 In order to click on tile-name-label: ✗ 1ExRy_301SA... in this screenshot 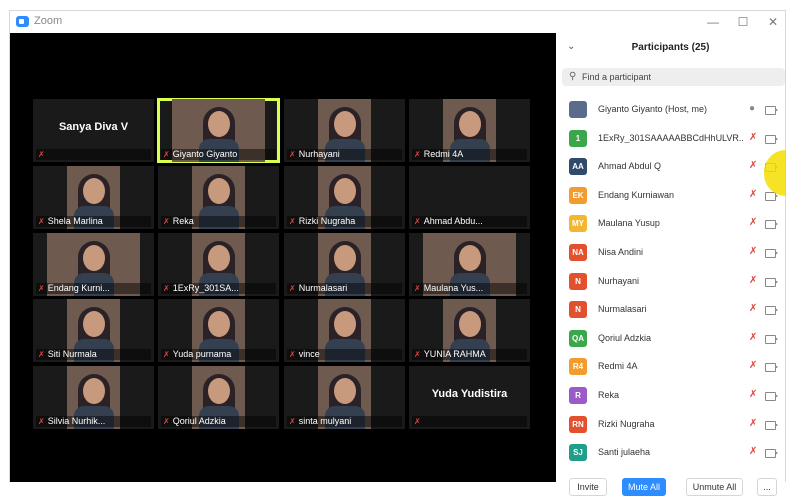, I will do `click(218, 288)`.